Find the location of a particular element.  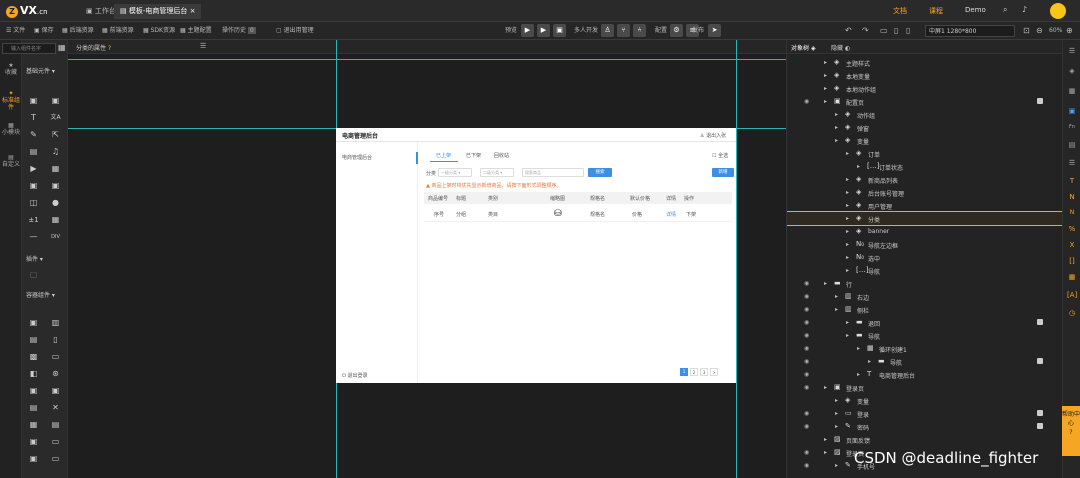

translate-cmp-icon: 文A is located at coordinates (55, 118).